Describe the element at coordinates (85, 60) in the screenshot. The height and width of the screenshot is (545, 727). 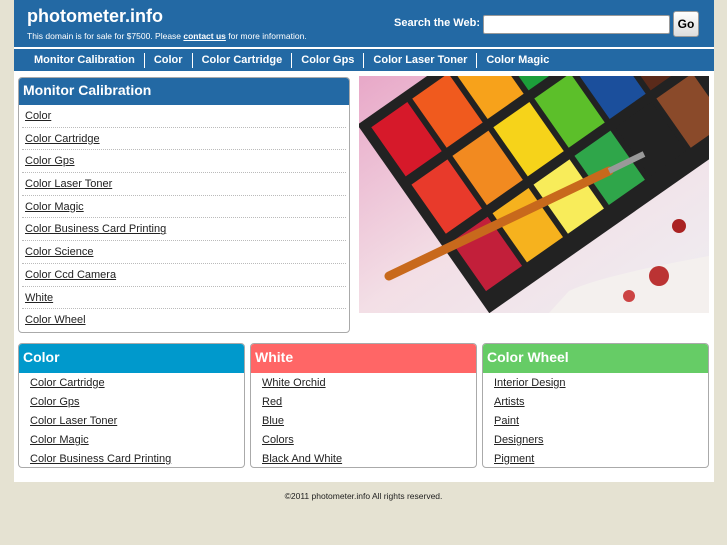
I see `nav-item: Monitor Calibration` at that location.